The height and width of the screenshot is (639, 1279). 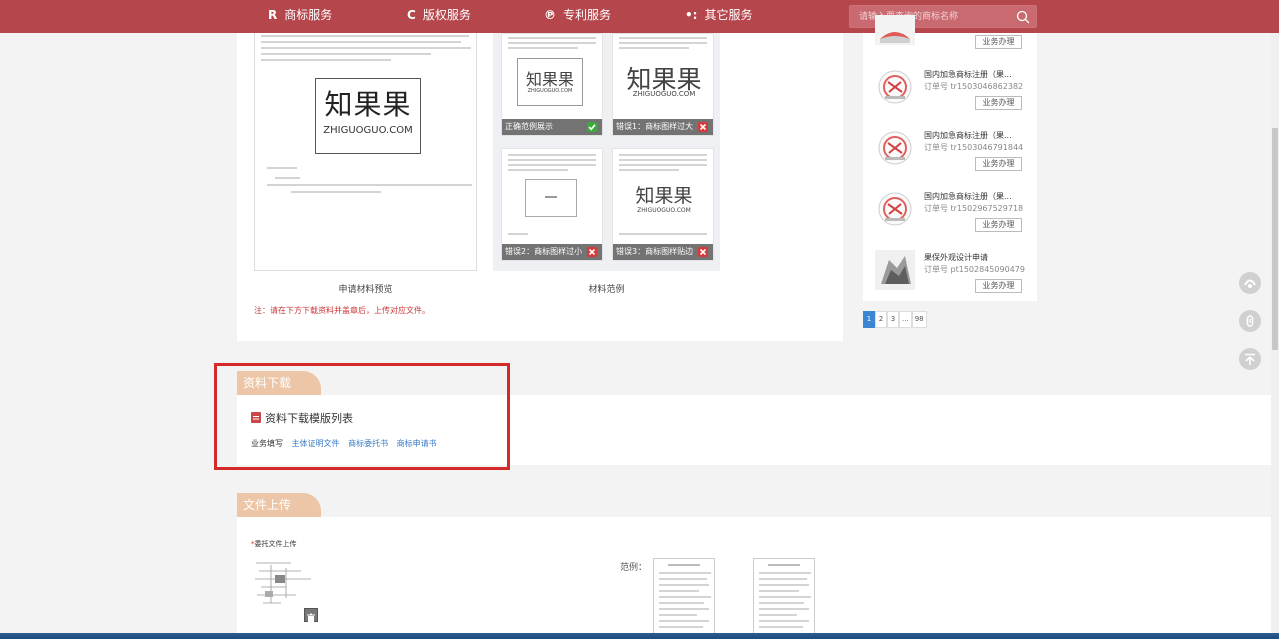 I want to click on example-label: 错误1：商标图样过大, so click(x=663, y=127).